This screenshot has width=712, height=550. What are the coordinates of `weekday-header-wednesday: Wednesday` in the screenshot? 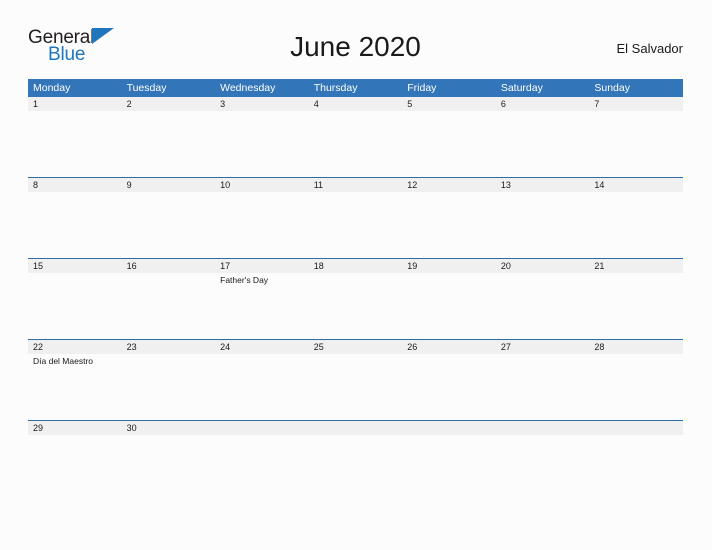 It's located at (248, 88).